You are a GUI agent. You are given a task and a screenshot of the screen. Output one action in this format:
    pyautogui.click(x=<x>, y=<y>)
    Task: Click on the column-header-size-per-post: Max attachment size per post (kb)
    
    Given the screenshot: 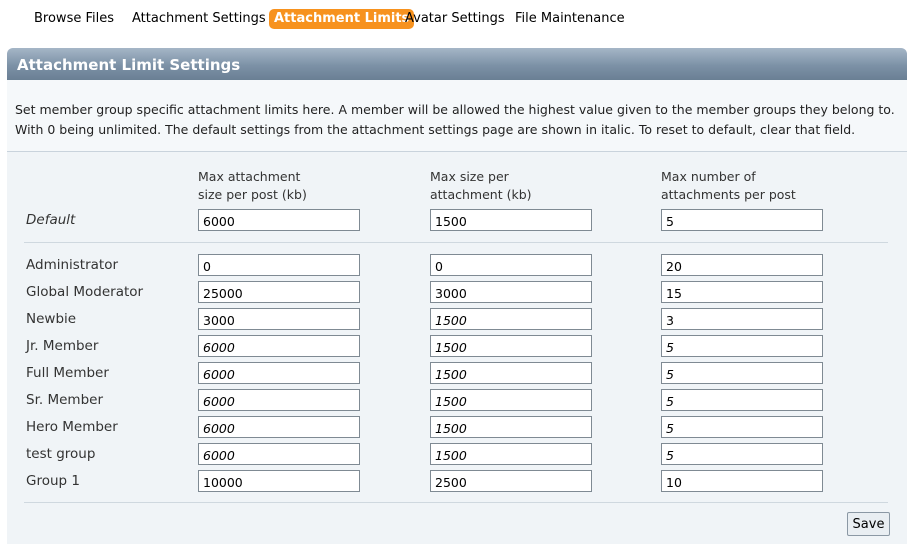 What is the action you would take?
    pyautogui.click(x=252, y=185)
    